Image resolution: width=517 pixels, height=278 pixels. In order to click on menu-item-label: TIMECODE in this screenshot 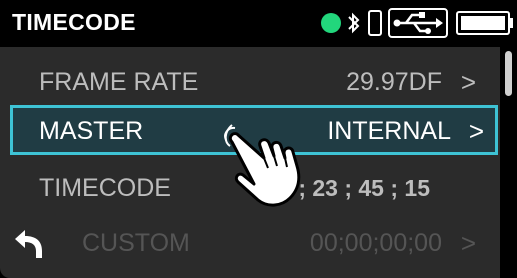, I will do `click(105, 188)`.